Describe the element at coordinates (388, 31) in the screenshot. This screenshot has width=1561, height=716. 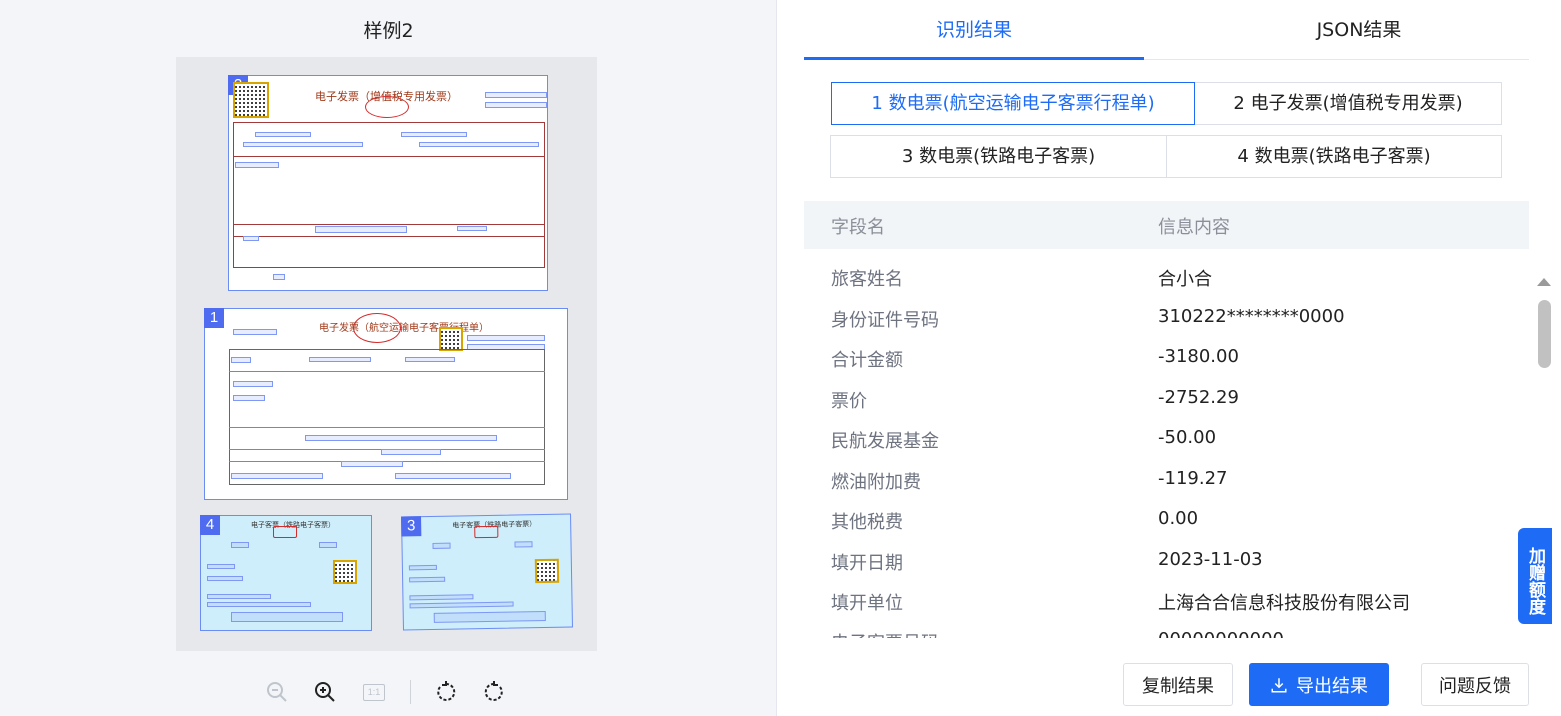
I see `sample-title: 样例2` at that location.